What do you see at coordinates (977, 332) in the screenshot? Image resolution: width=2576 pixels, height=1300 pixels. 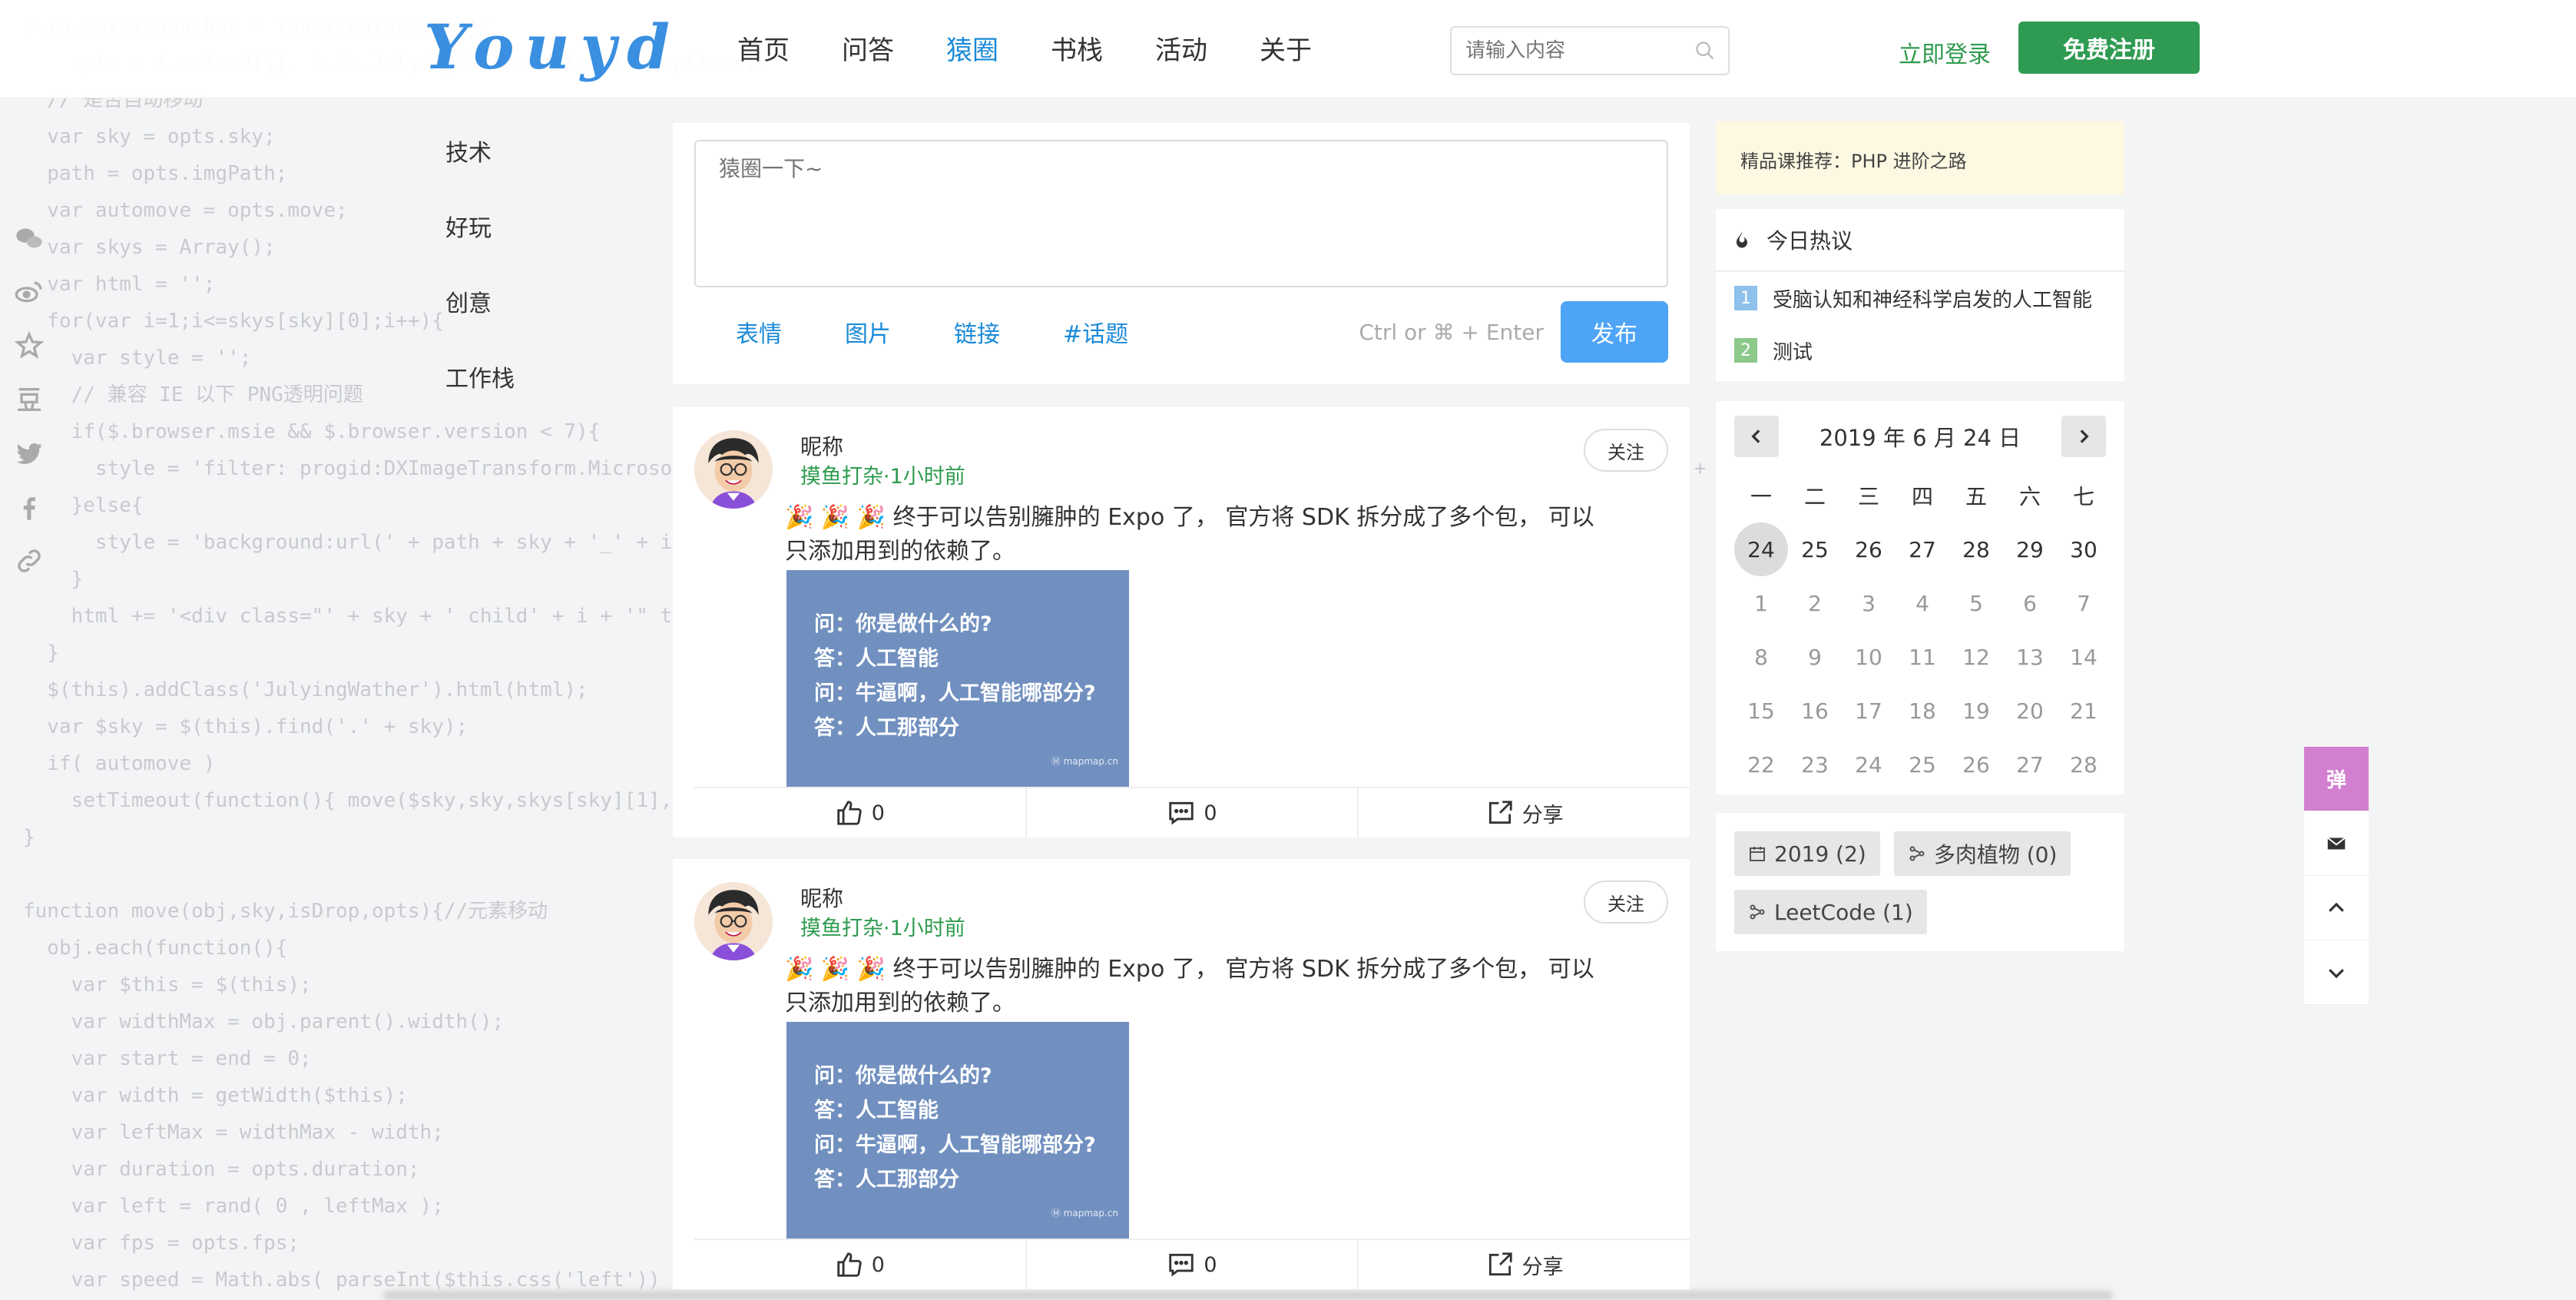 I see `link-button: 链接` at bounding box center [977, 332].